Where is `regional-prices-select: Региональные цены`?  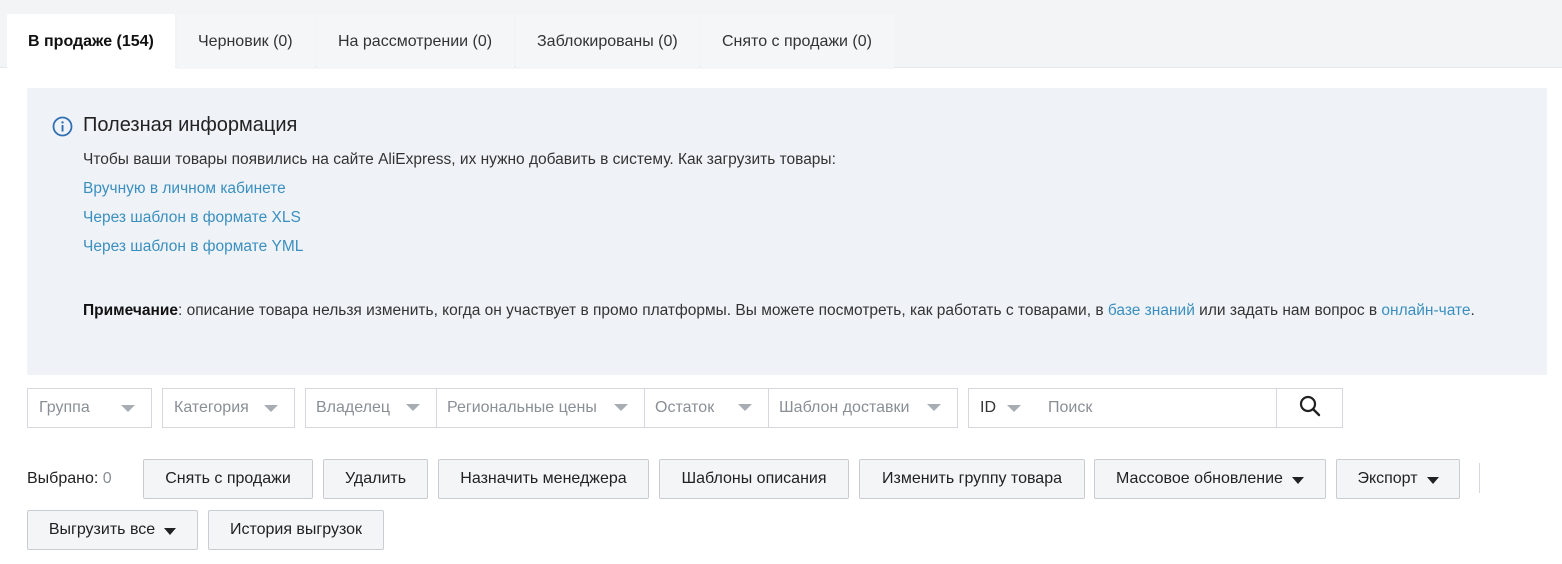 regional-prices-select: Региональные цены is located at coordinates (541, 408).